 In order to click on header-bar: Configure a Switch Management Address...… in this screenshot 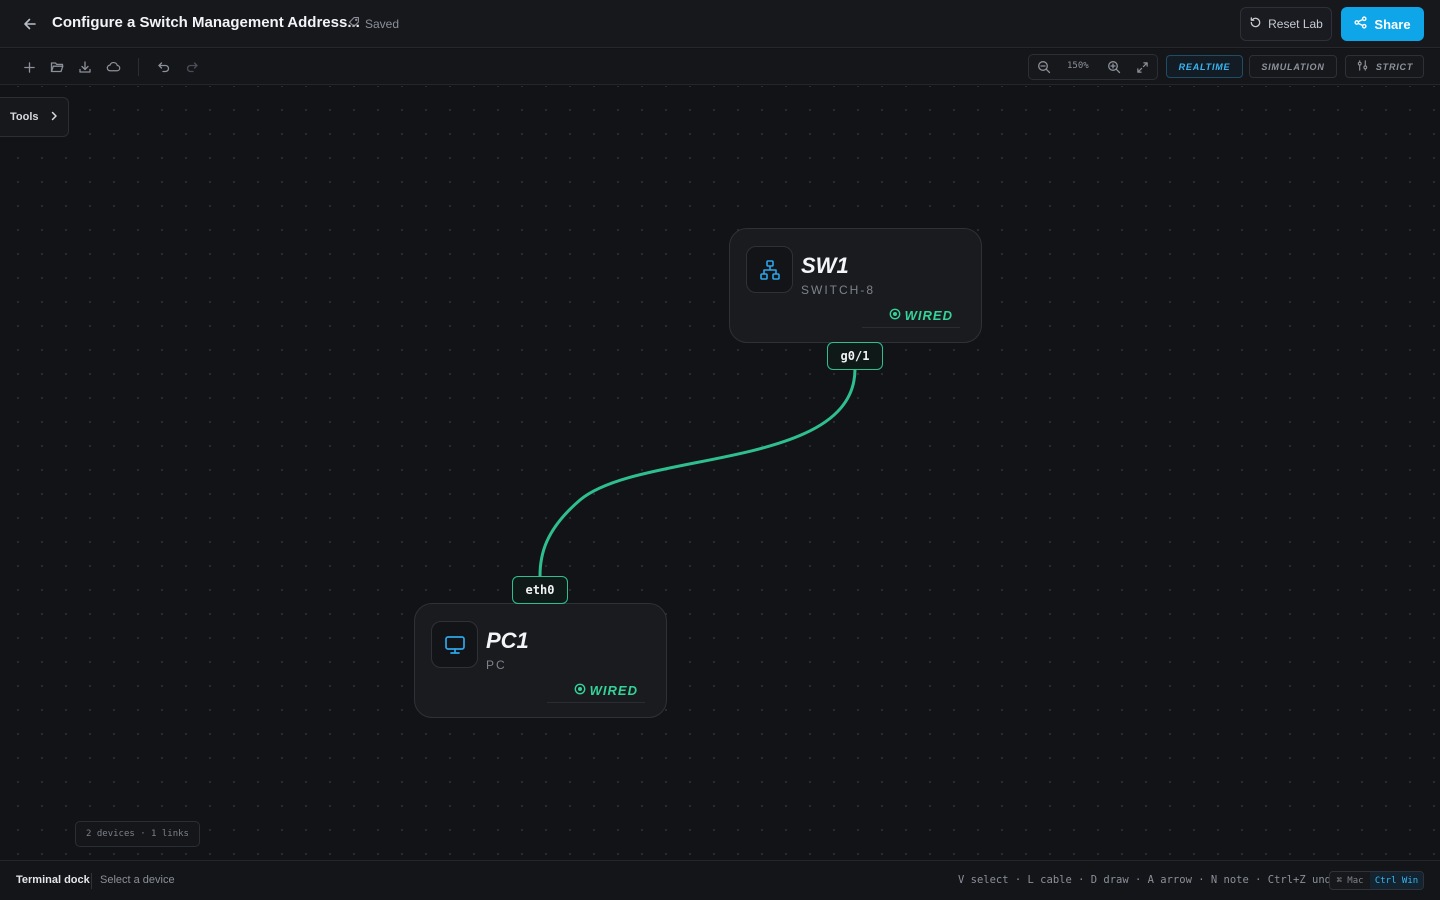, I will do `click(720, 24)`.